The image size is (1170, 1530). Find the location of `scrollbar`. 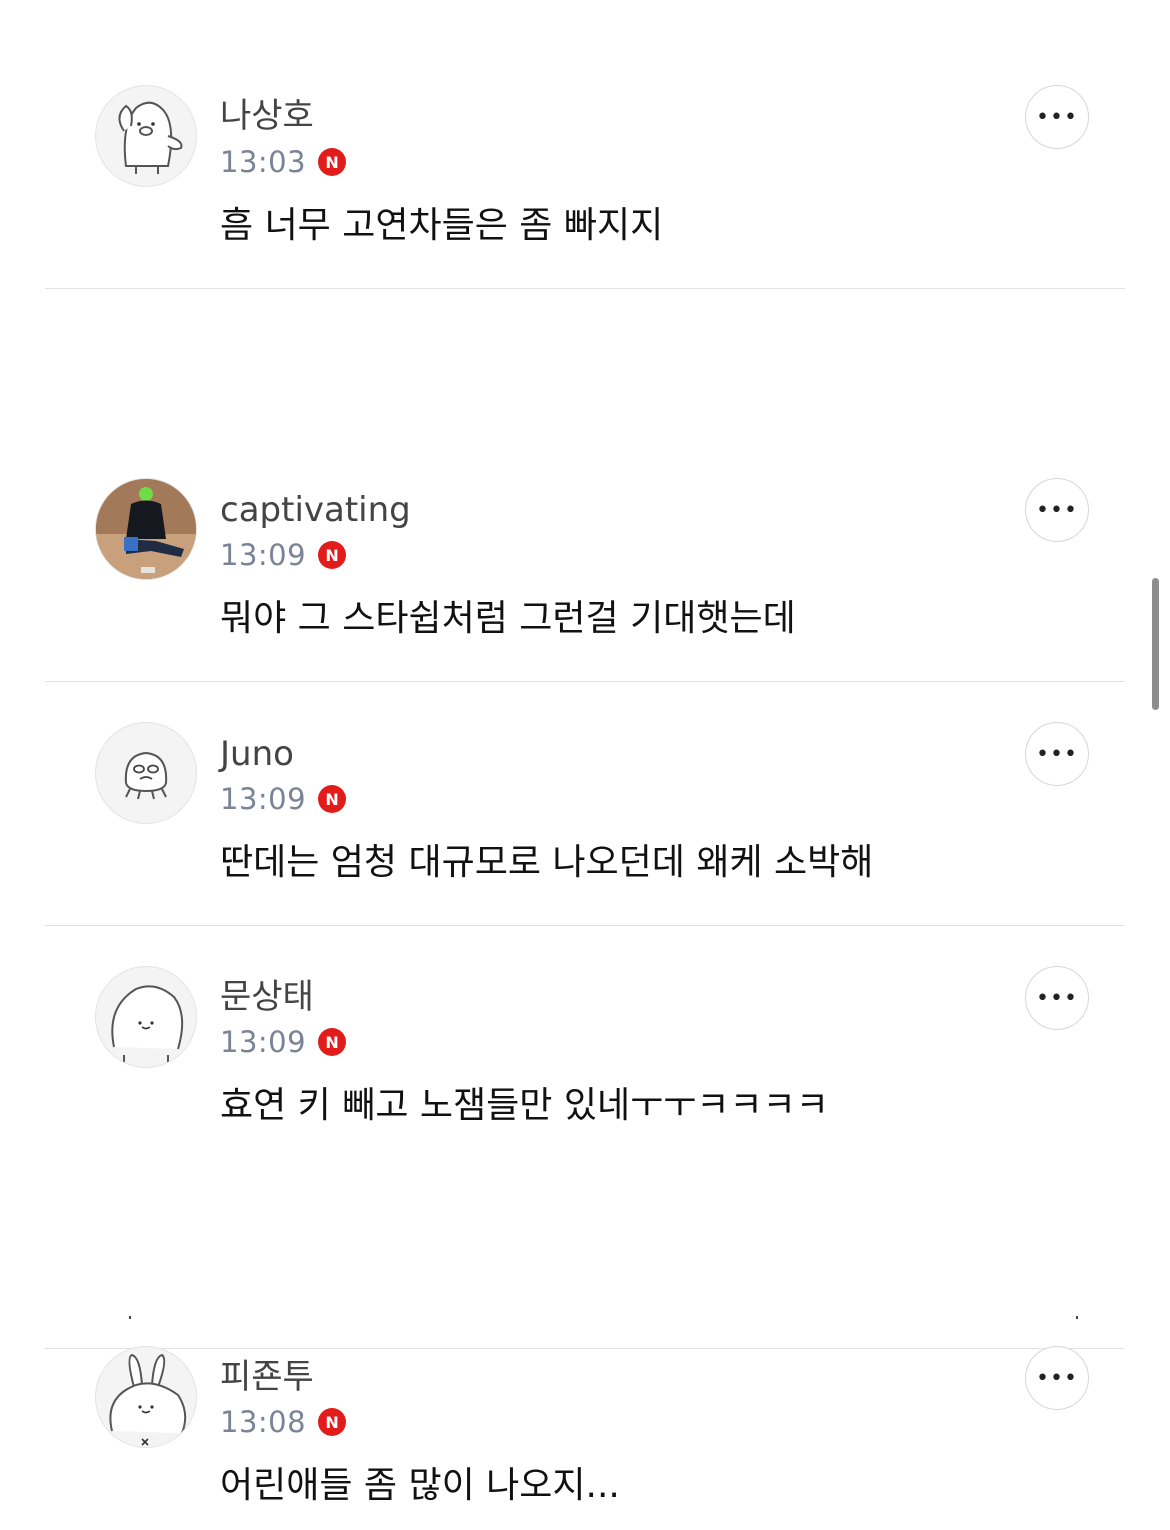

scrollbar is located at coordinates (1155, 644).